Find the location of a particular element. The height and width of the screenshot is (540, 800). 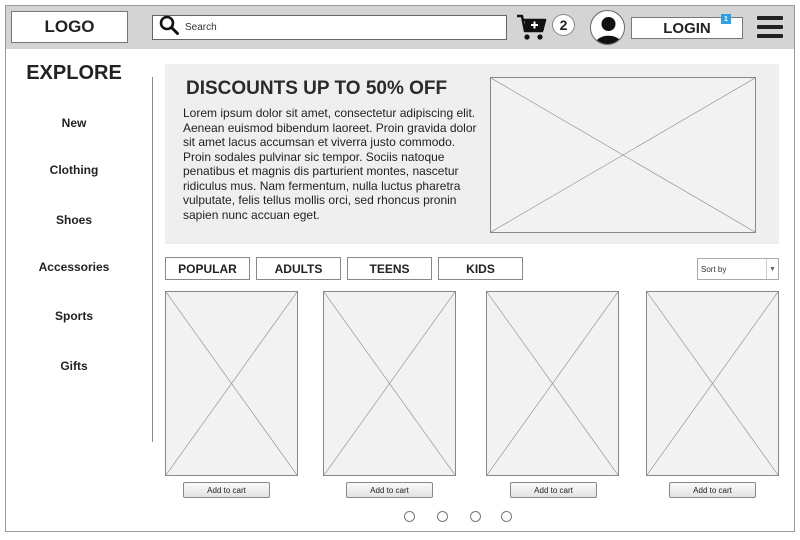

sidebar-item-sports: Sports is located at coordinates (74, 316).